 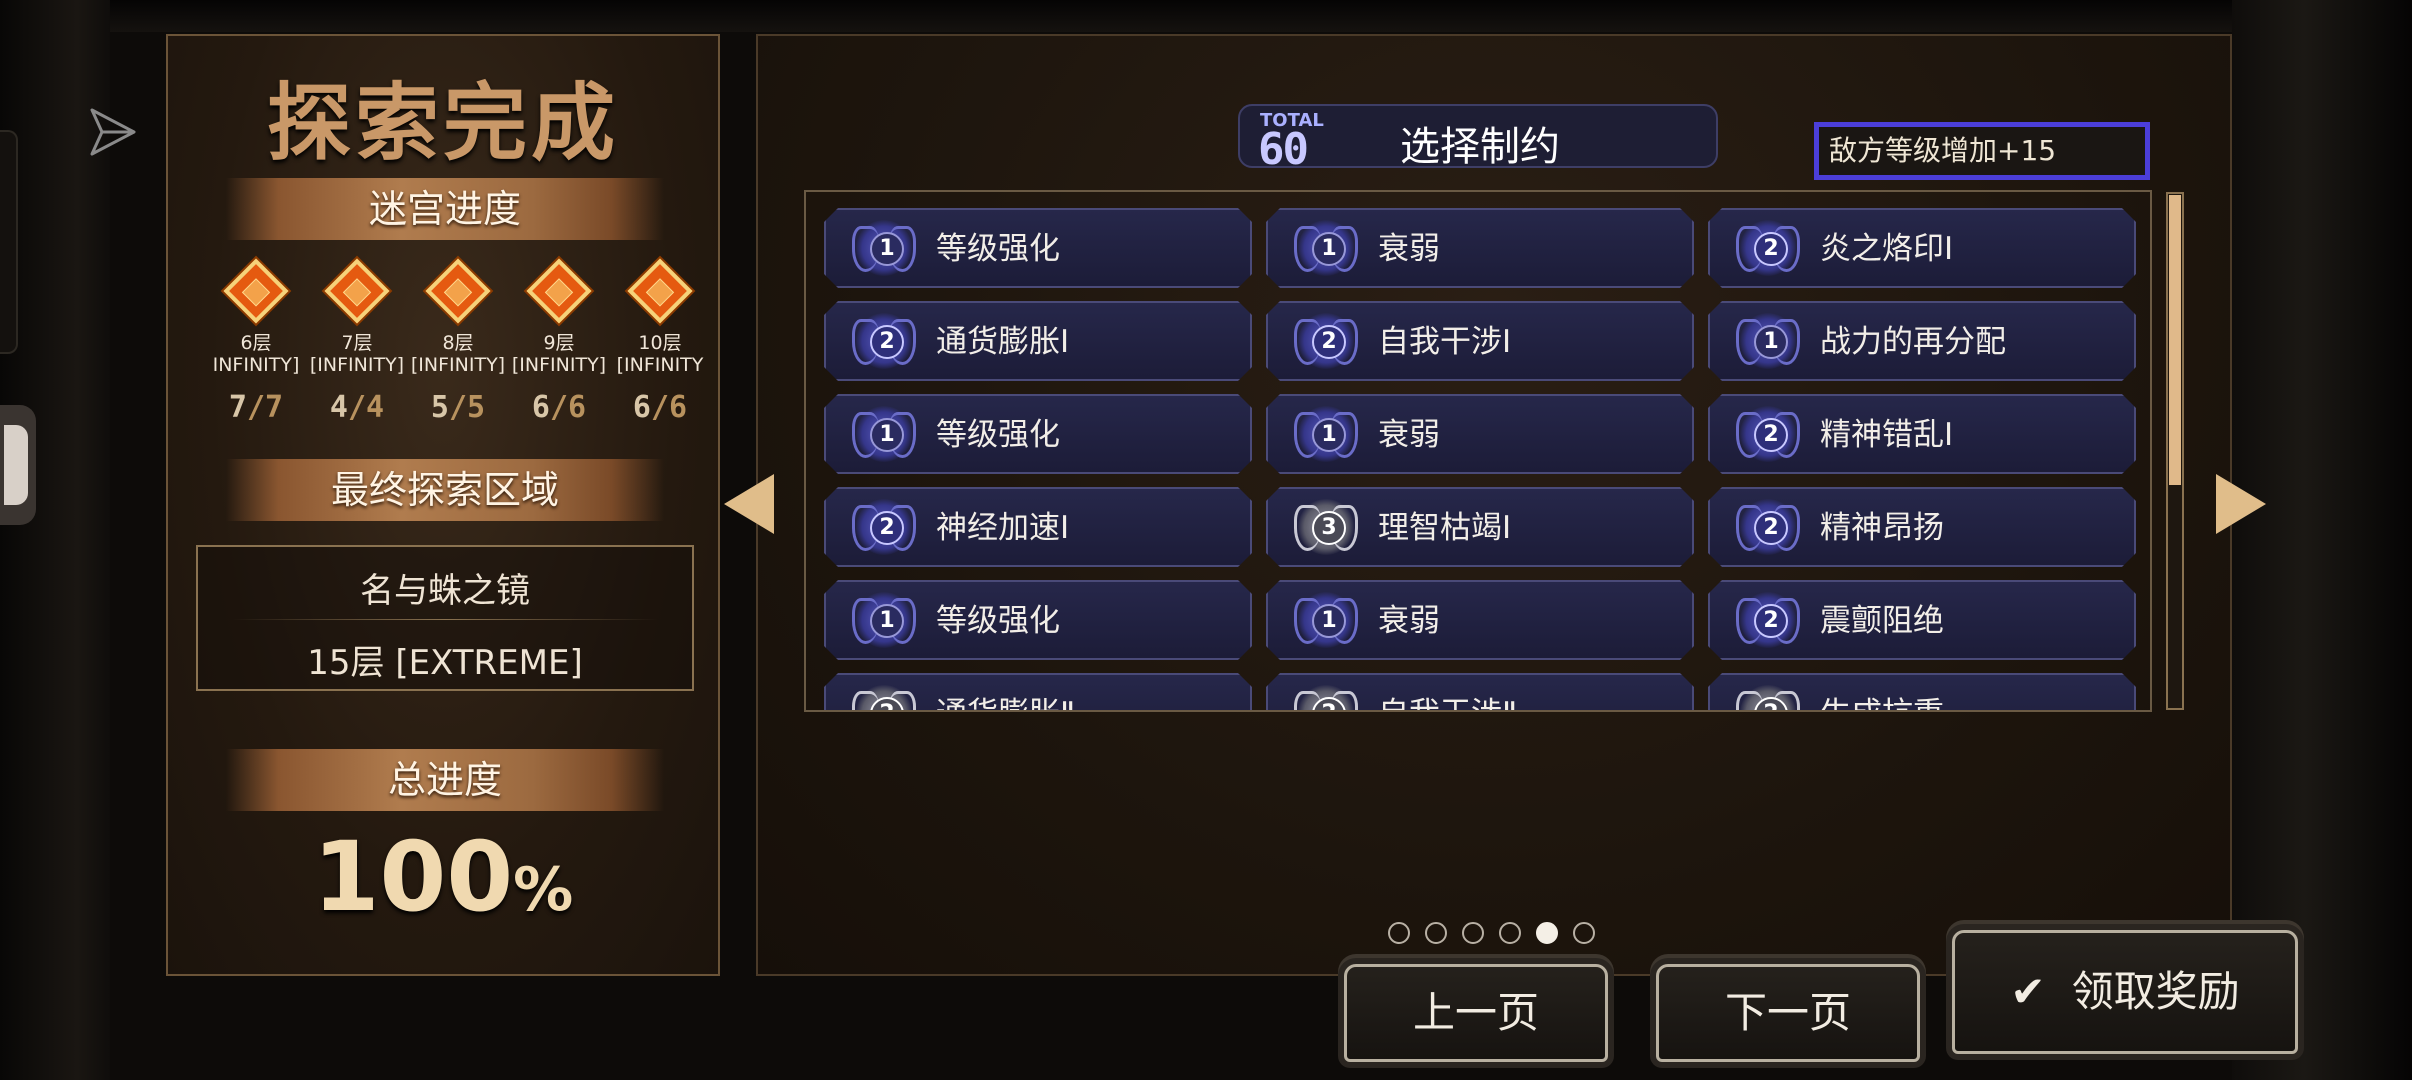 I want to click on restriction-card: 2 精神昂扬, so click(x=1922, y=527).